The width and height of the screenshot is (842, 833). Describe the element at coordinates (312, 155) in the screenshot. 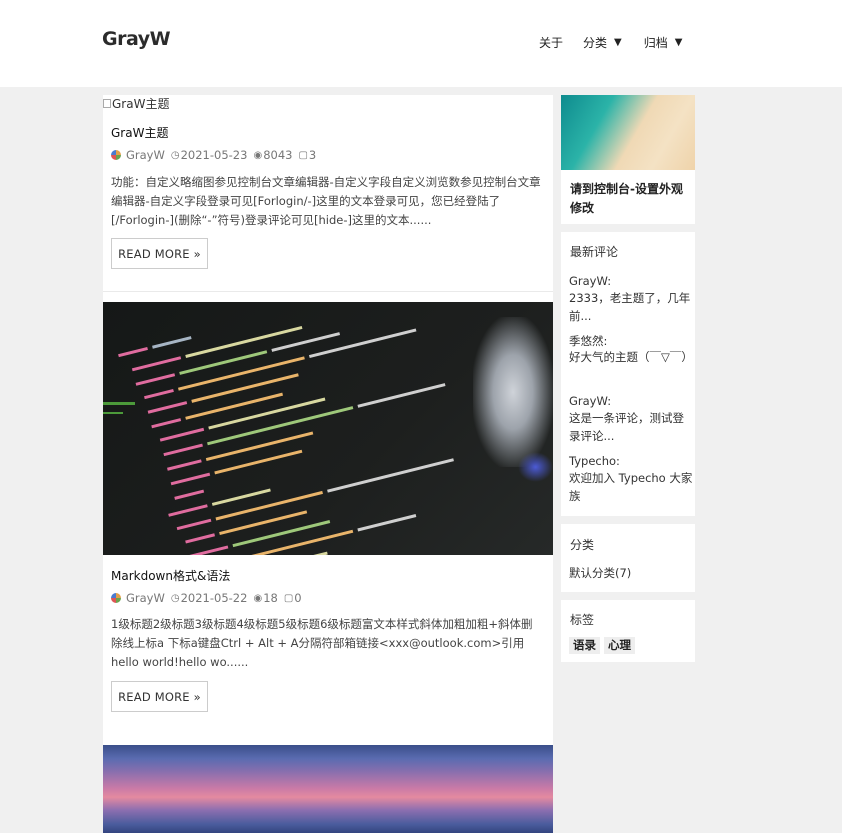

I see `post-comments: 3` at that location.